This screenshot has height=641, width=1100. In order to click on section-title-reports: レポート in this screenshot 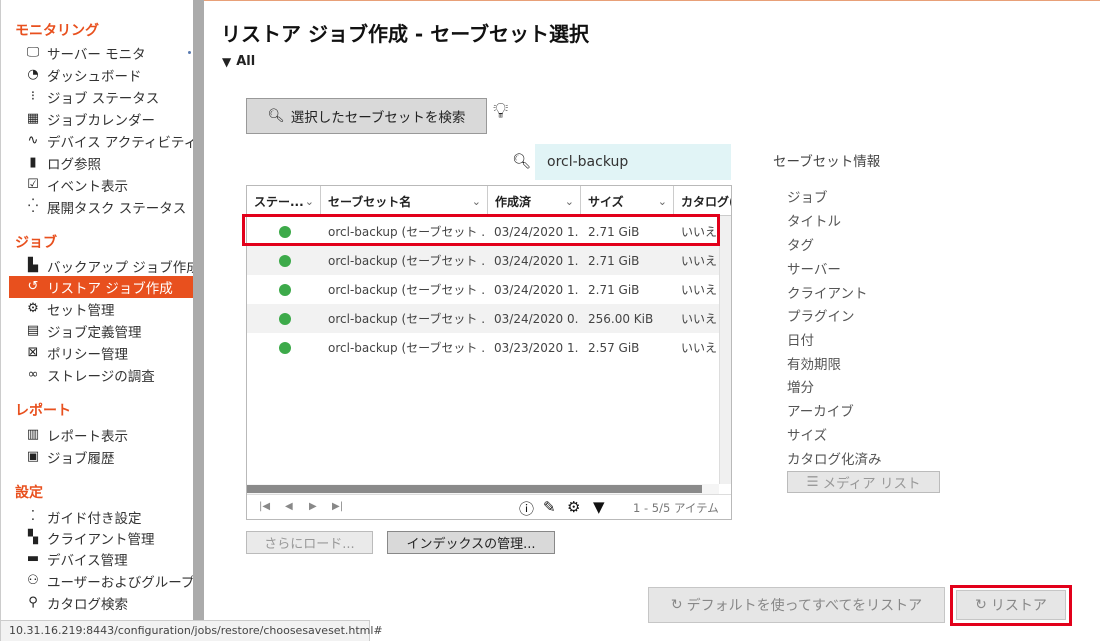, I will do `click(43, 411)`.